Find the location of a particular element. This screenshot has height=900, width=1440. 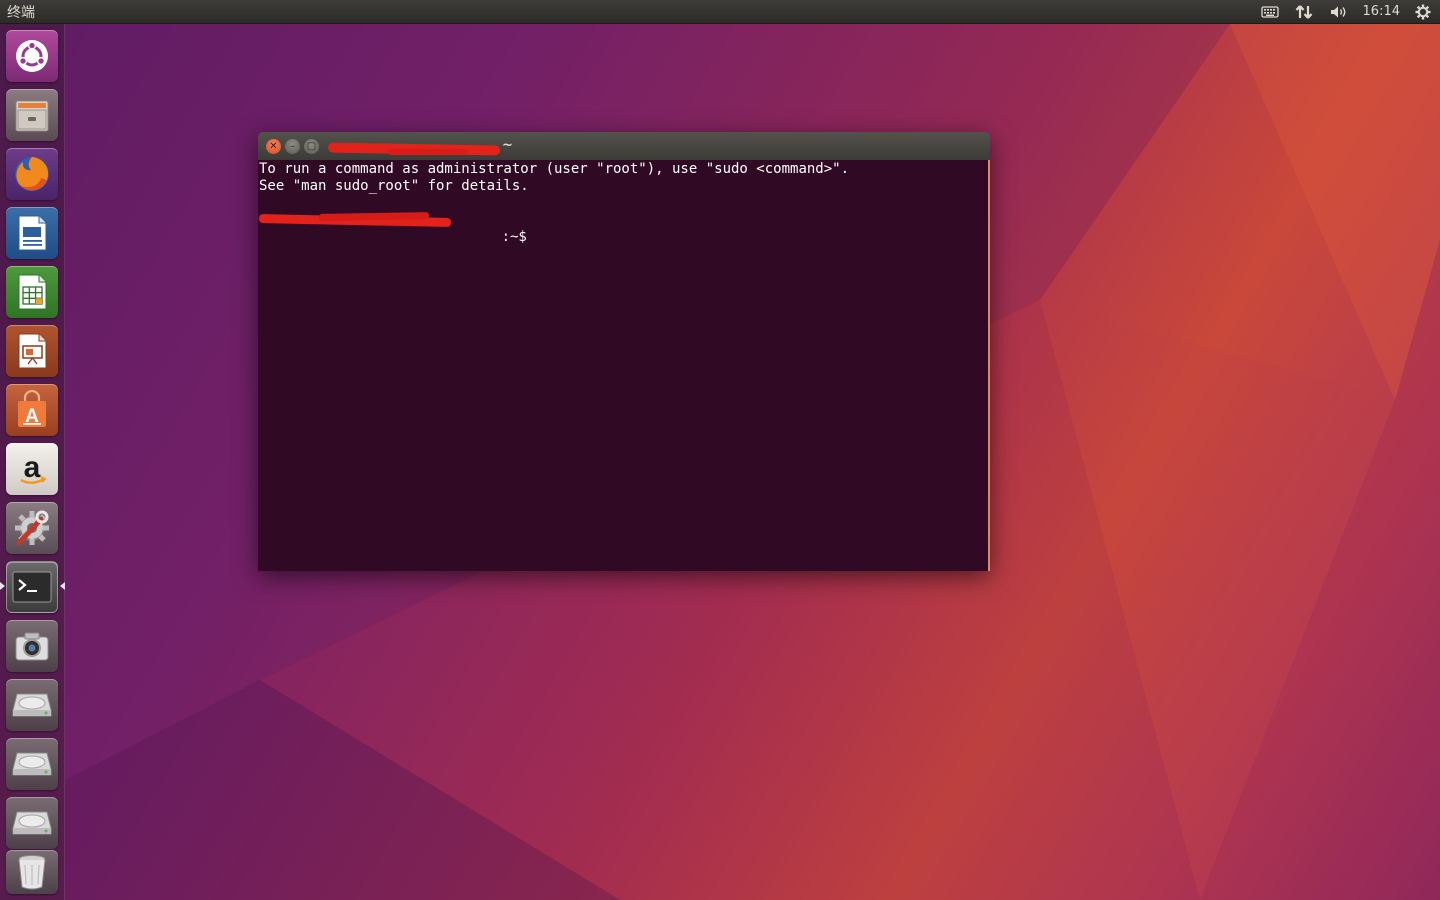

close-icon: ✕ is located at coordinates (273, 146).